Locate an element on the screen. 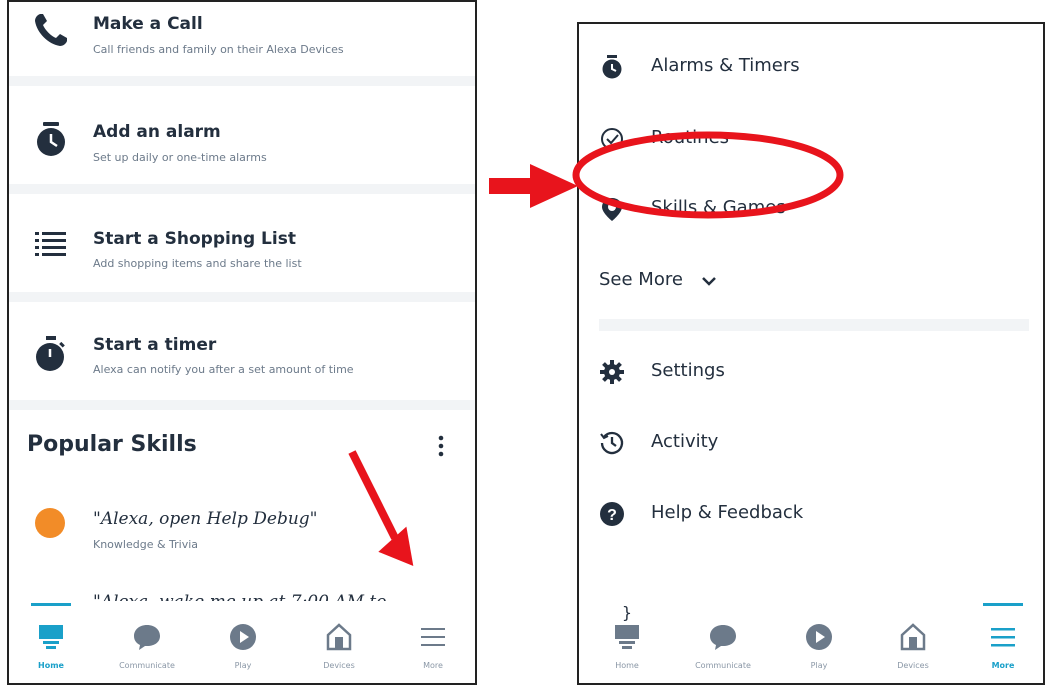 The image size is (1046, 688). menu-label: Activity is located at coordinates (685, 441).